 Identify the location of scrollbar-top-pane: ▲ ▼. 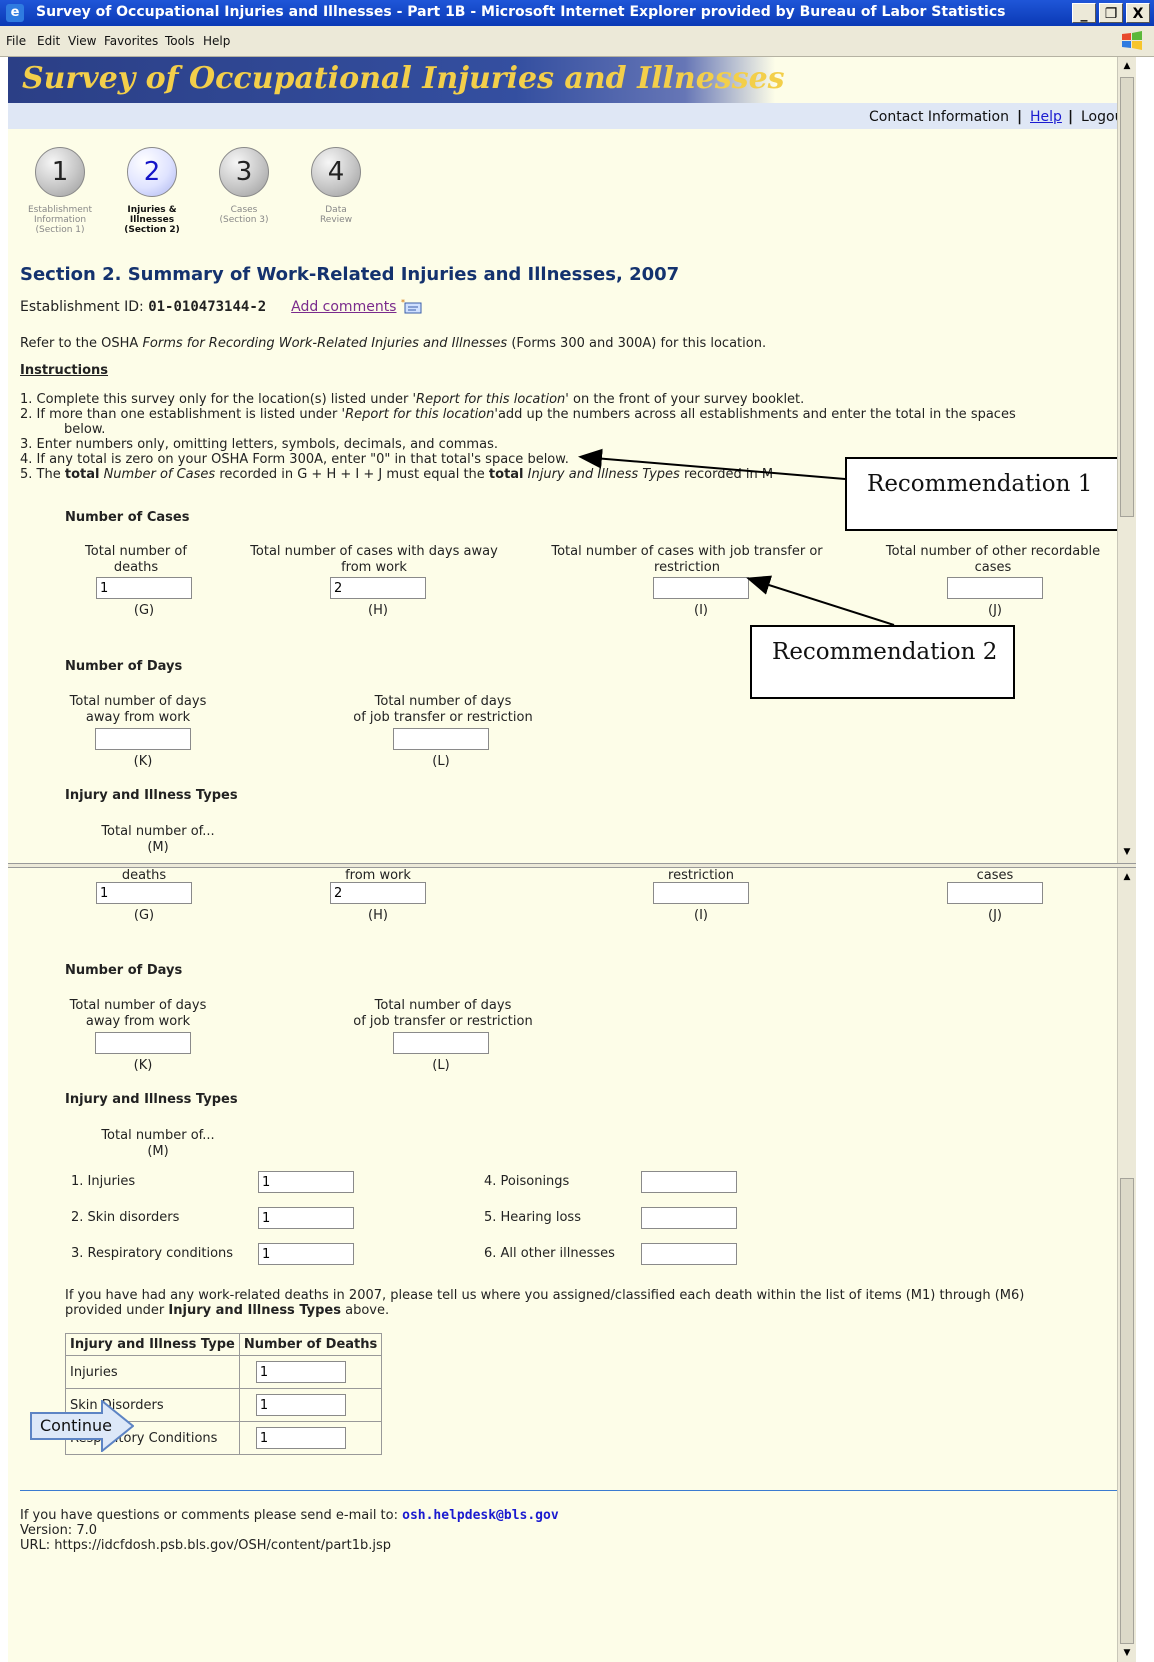
(1126, 460).